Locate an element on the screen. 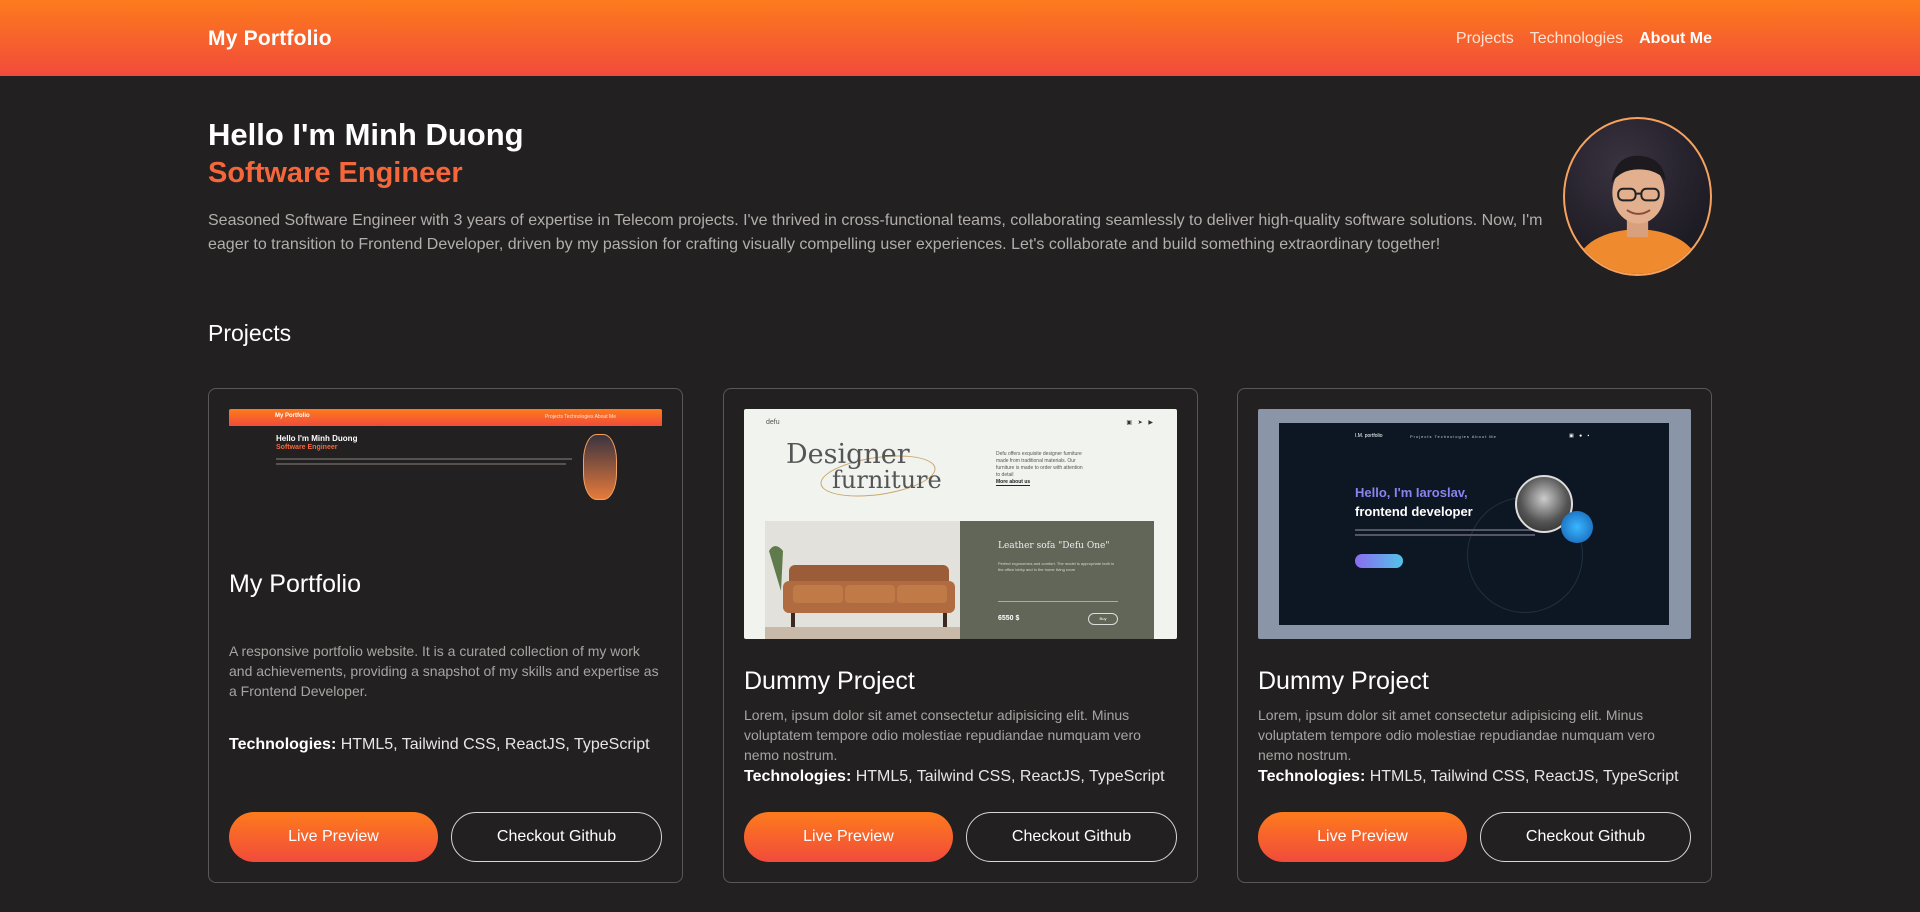 This screenshot has height=912, width=1920. nav-link-about-me: About Me is located at coordinates (1675, 39).